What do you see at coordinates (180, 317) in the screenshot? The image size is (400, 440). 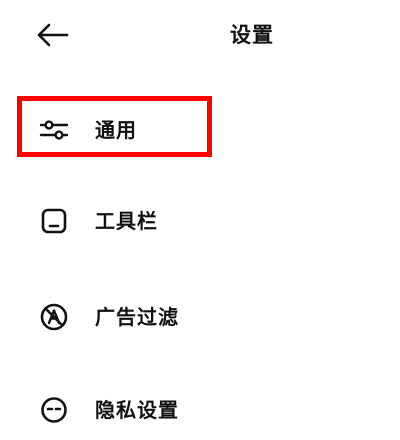 I see `menu-item-ad-filter: 广告过滤` at bounding box center [180, 317].